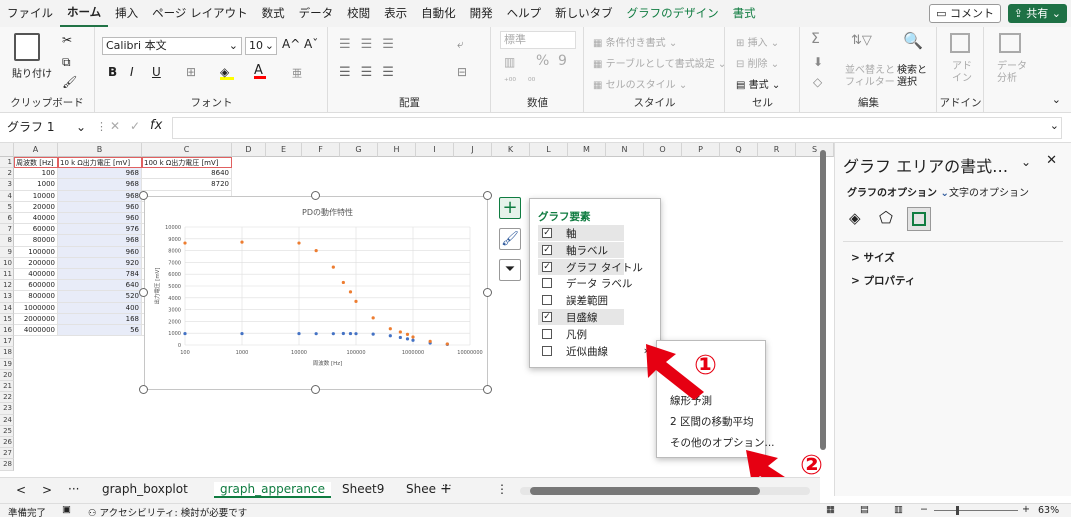 This screenshot has width=1071, height=517. I want to click on table-cell: 976, so click(100, 230).